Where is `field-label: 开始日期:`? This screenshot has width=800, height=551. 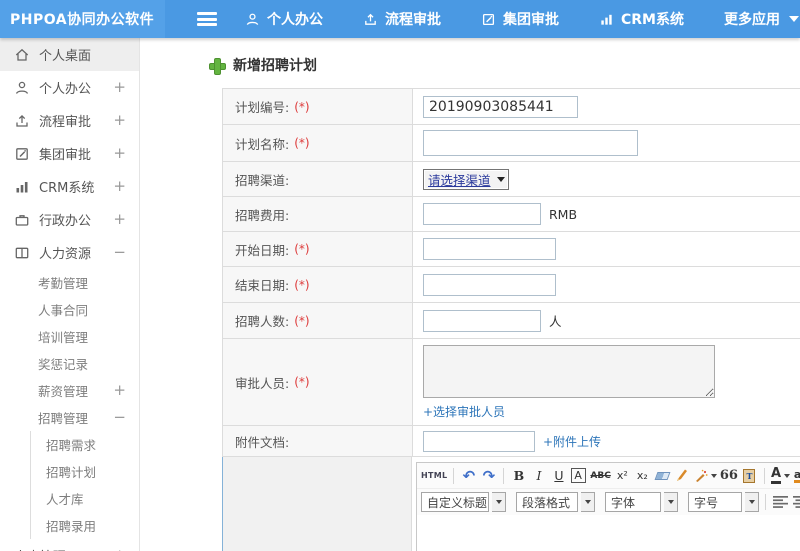
field-label: 开始日期: is located at coordinates (262, 250).